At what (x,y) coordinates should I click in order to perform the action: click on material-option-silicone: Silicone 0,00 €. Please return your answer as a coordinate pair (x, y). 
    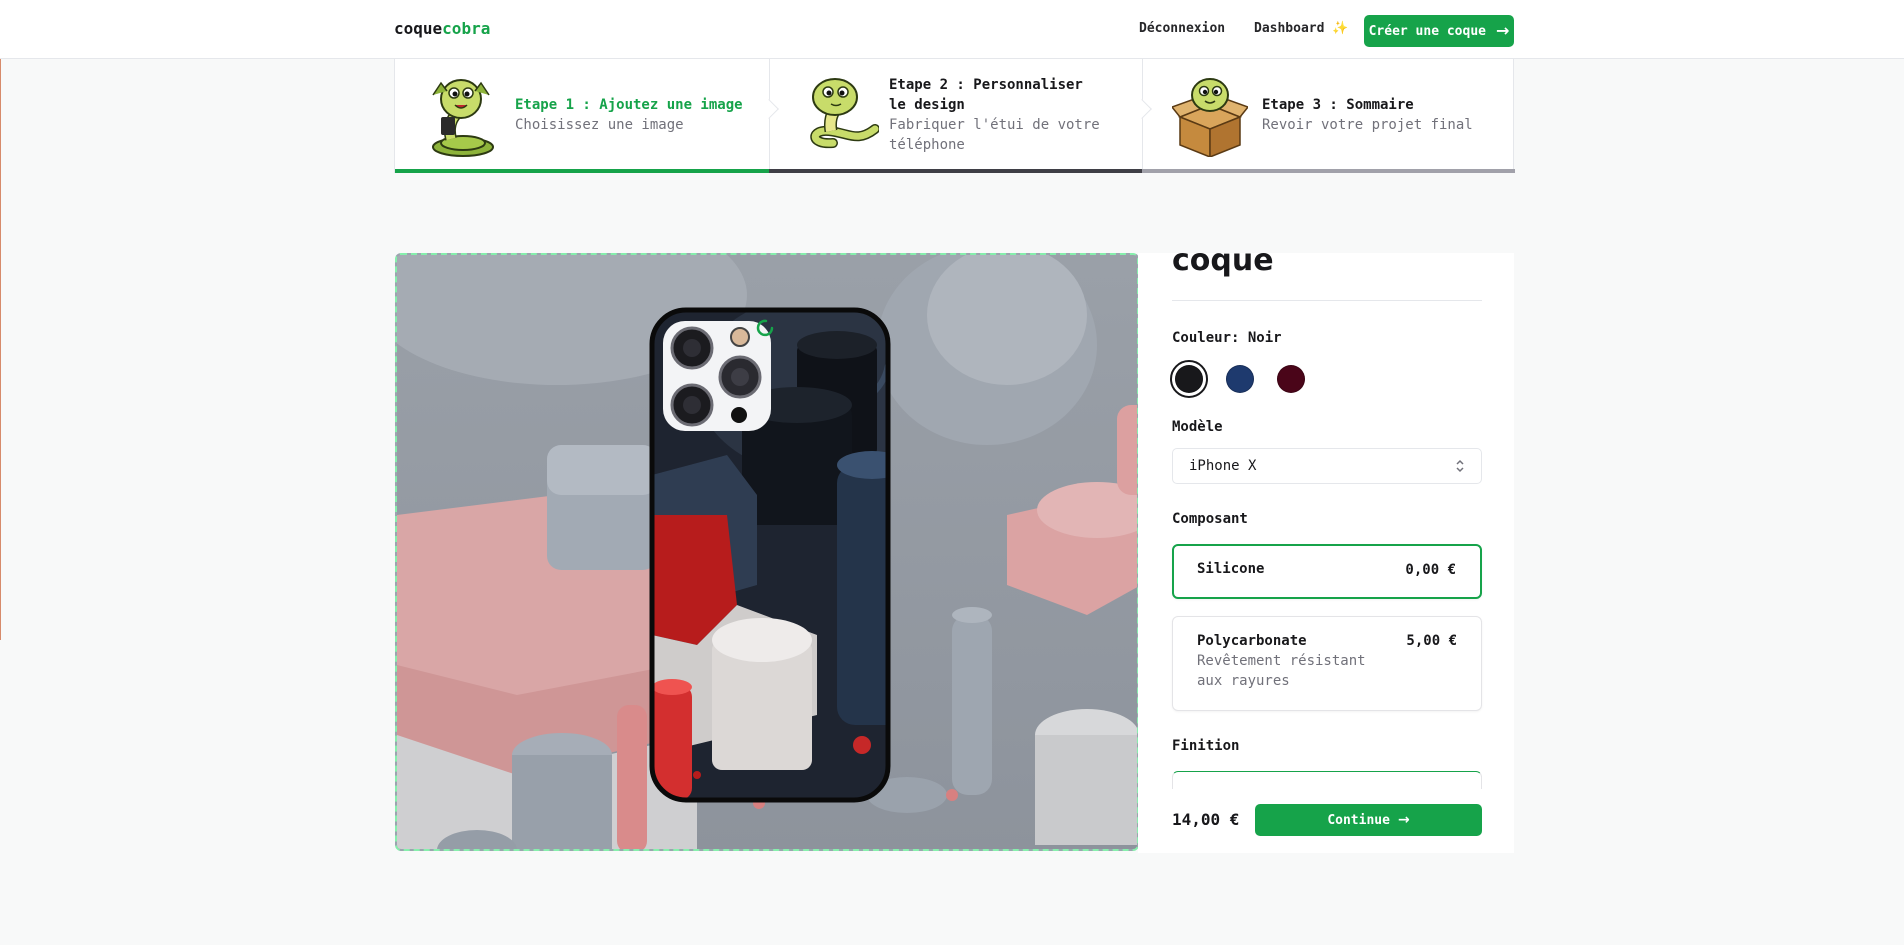
    Looking at the image, I should click on (1327, 571).